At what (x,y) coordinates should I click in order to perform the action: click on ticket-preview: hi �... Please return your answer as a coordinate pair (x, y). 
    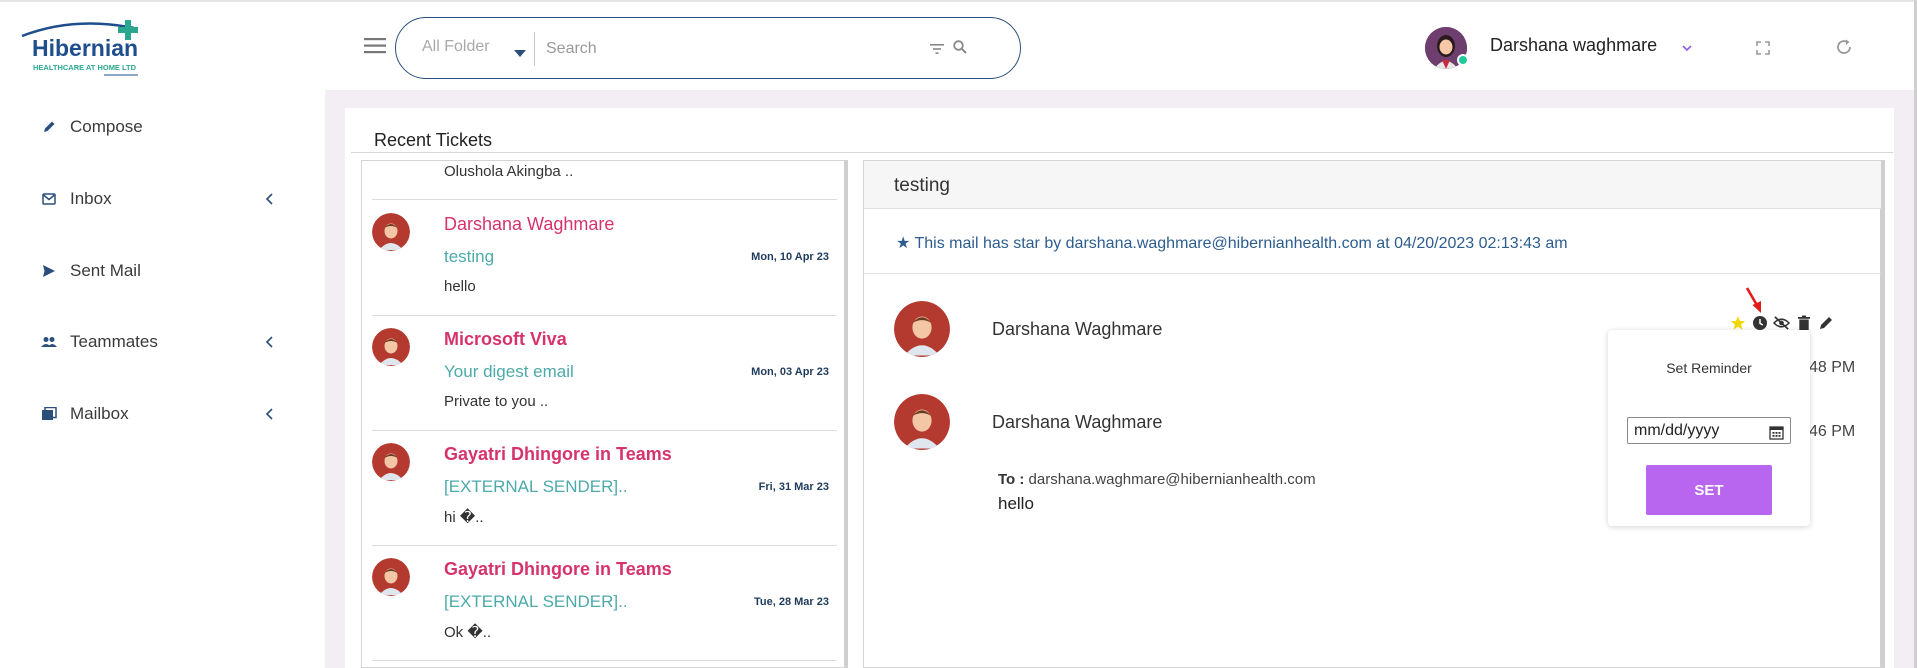
    Looking at the image, I should click on (464, 517).